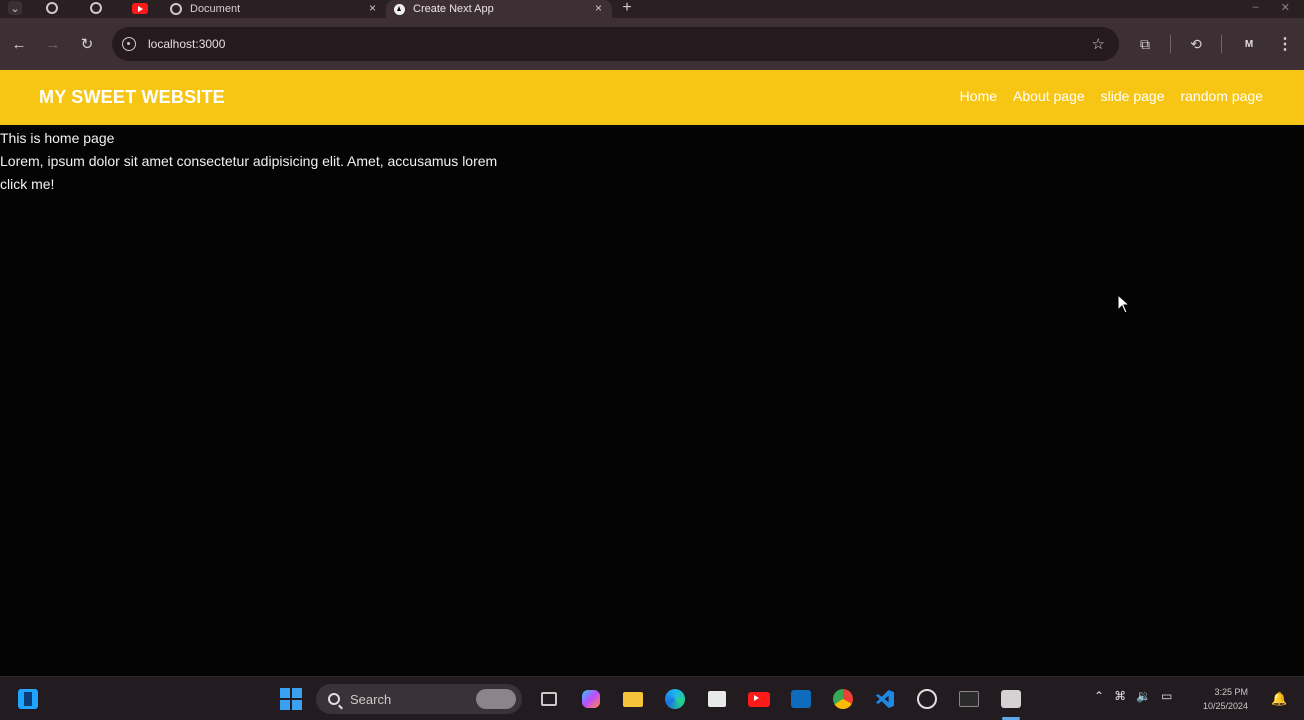 This screenshot has width=1304, height=720. What do you see at coordinates (801, 699) in the screenshot?
I see `outlook-icon` at bounding box center [801, 699].